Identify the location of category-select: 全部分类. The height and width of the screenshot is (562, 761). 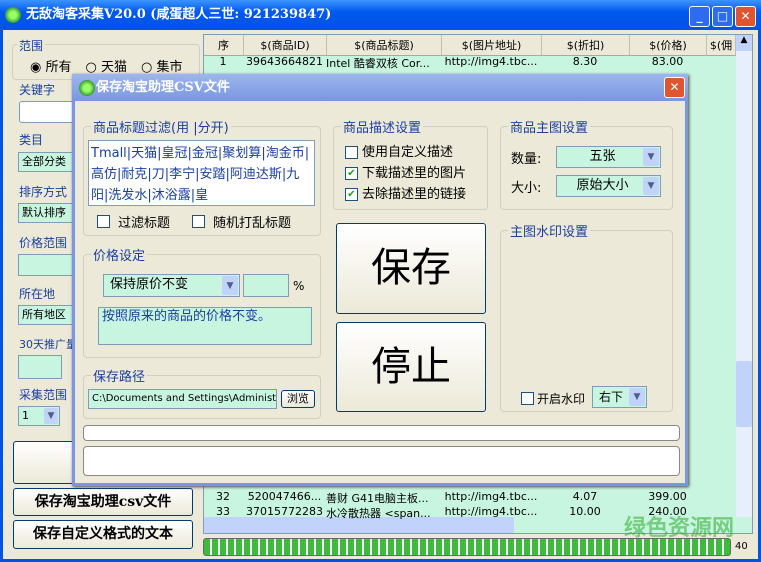
(48, 162).